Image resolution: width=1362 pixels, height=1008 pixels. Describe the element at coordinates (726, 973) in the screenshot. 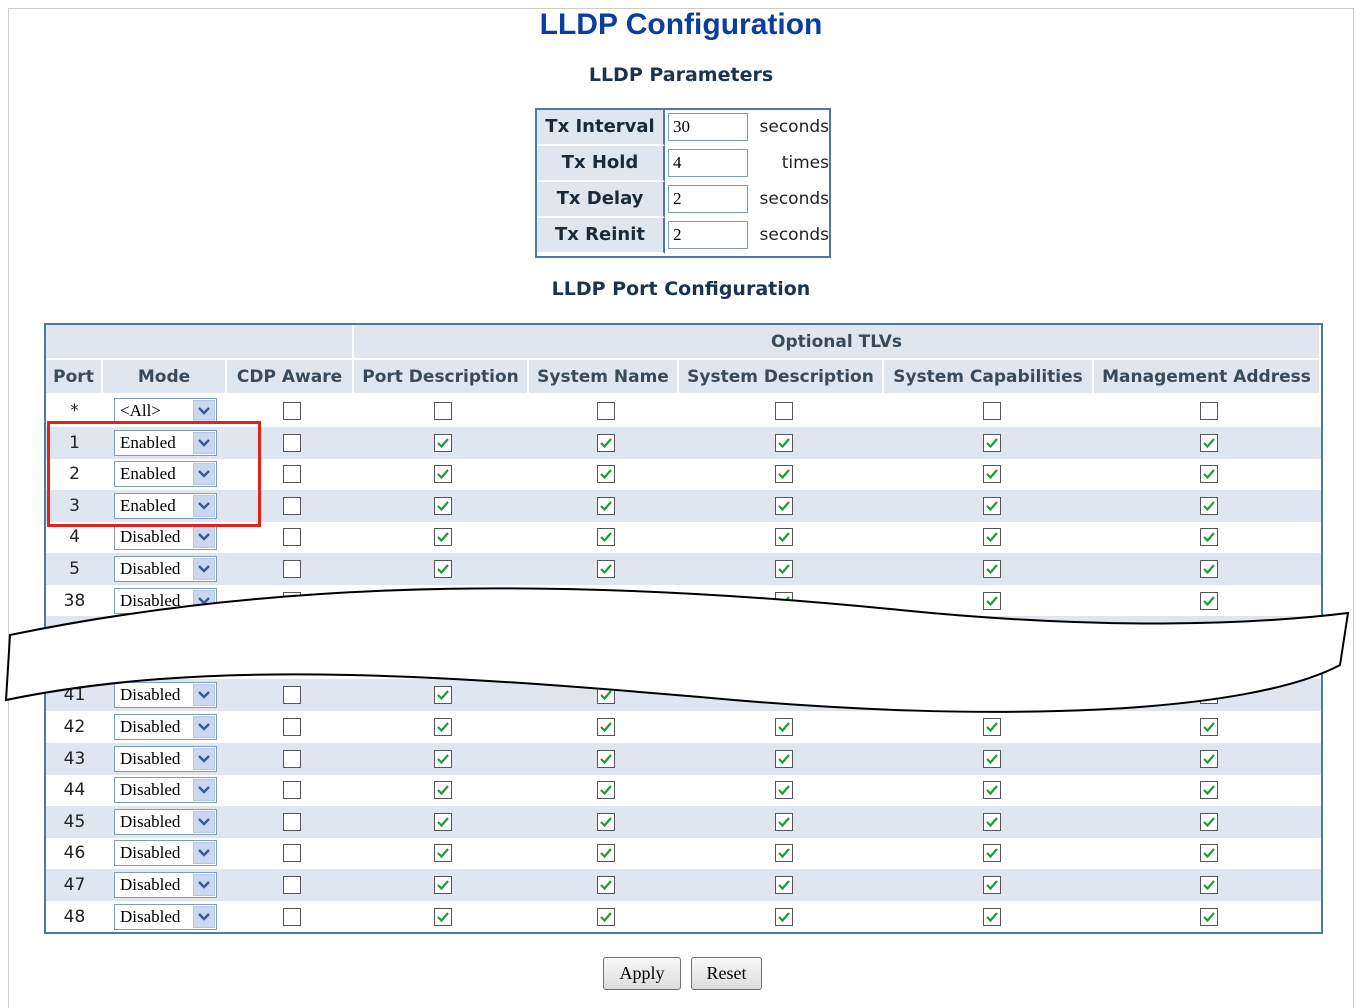

I see `reset-button: Reset` at that location.